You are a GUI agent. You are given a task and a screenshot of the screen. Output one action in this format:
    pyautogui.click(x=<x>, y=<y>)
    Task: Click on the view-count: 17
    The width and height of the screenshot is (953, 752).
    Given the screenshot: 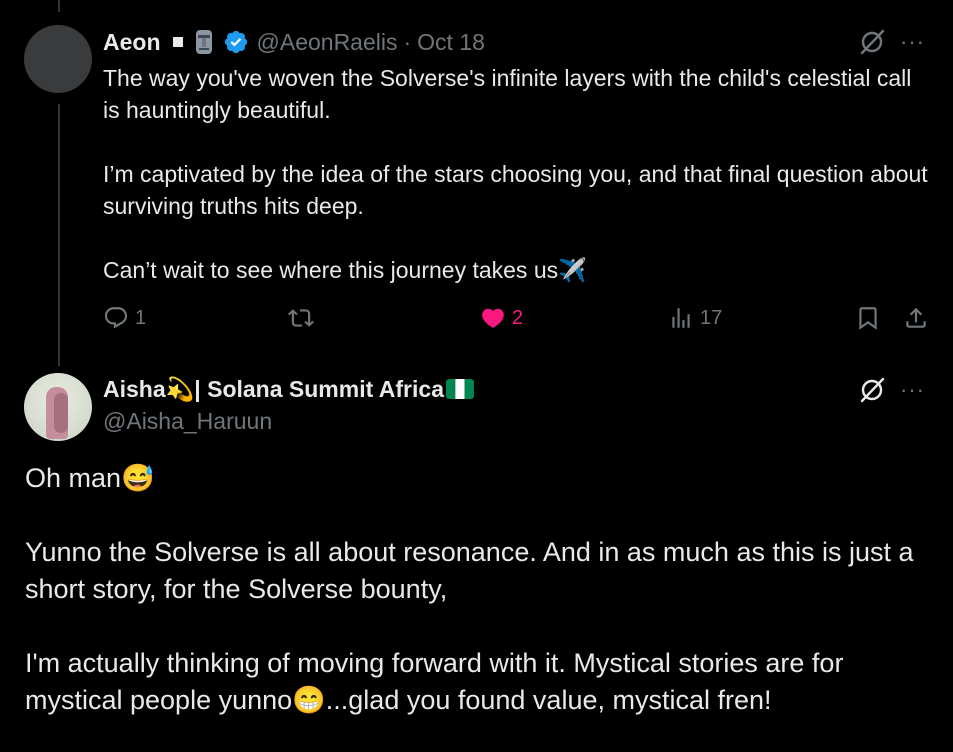 What is the action you would take?
    pyautogui.click(x=711, y=317)
    